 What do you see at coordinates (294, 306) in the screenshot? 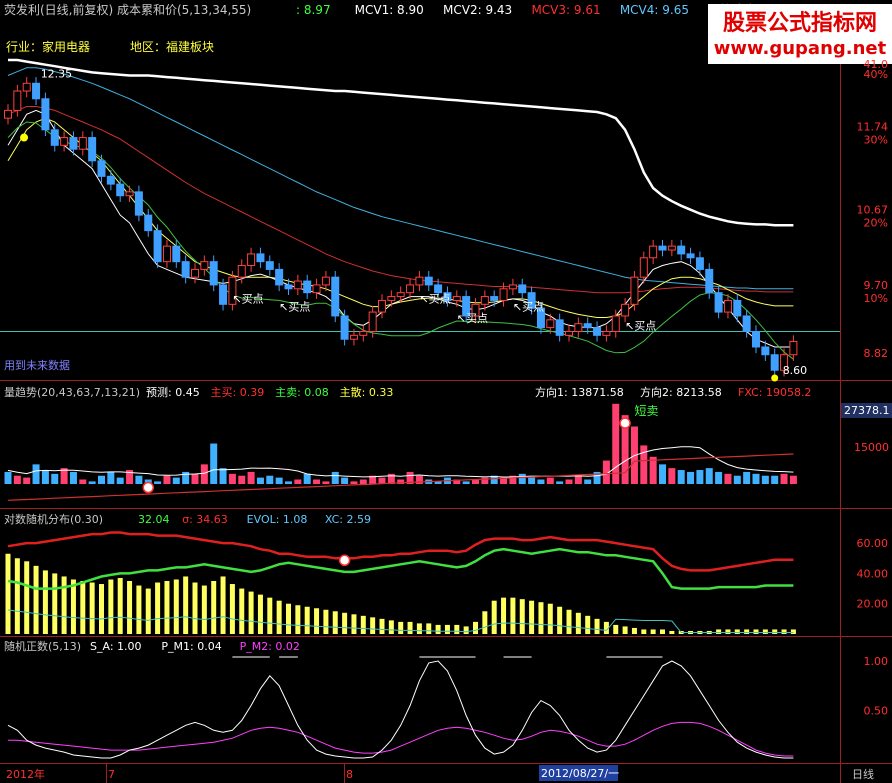
I see `buy-point-1: ↖买点` at bounding box center [294, 306].